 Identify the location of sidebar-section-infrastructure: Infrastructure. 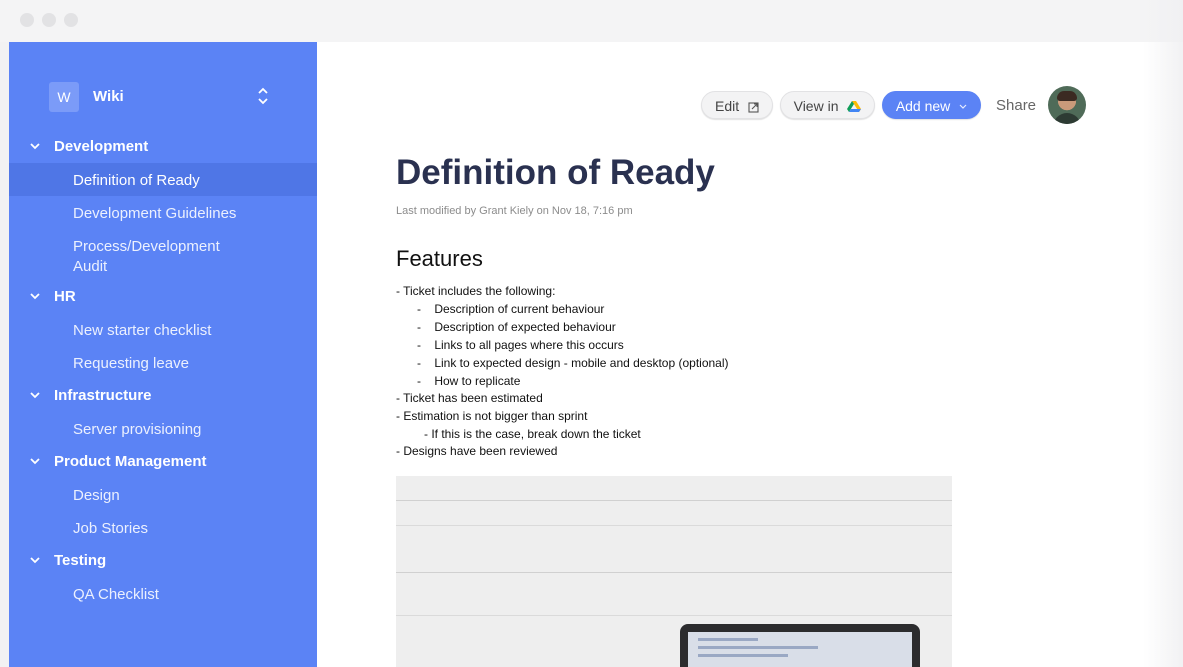
(163, 395).